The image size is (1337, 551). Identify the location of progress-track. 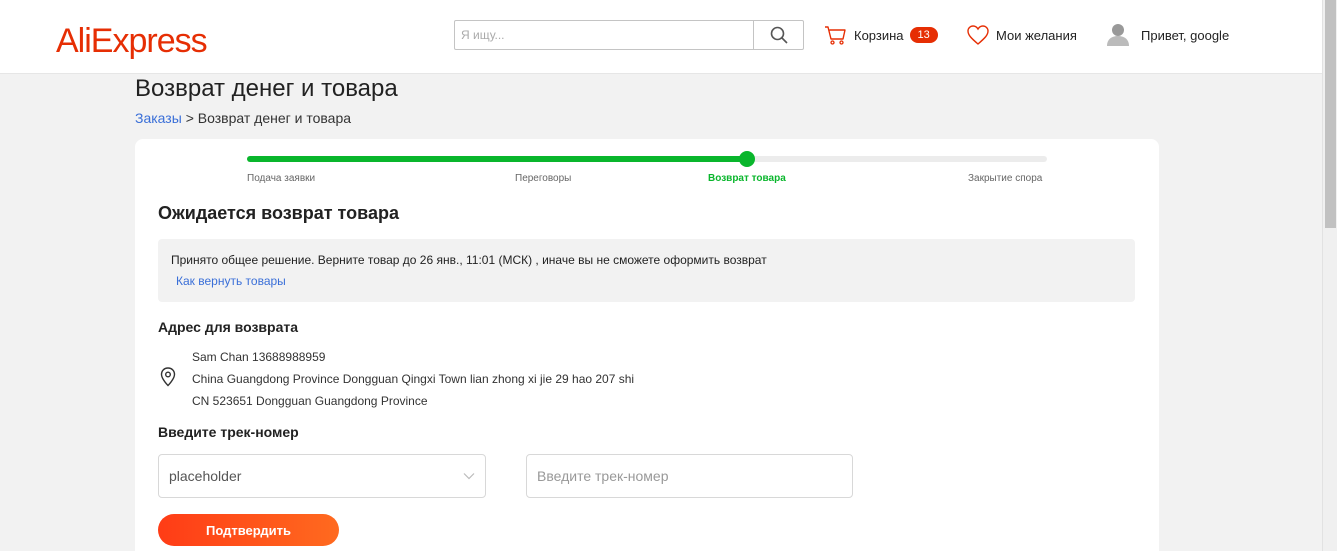
(647, 159).